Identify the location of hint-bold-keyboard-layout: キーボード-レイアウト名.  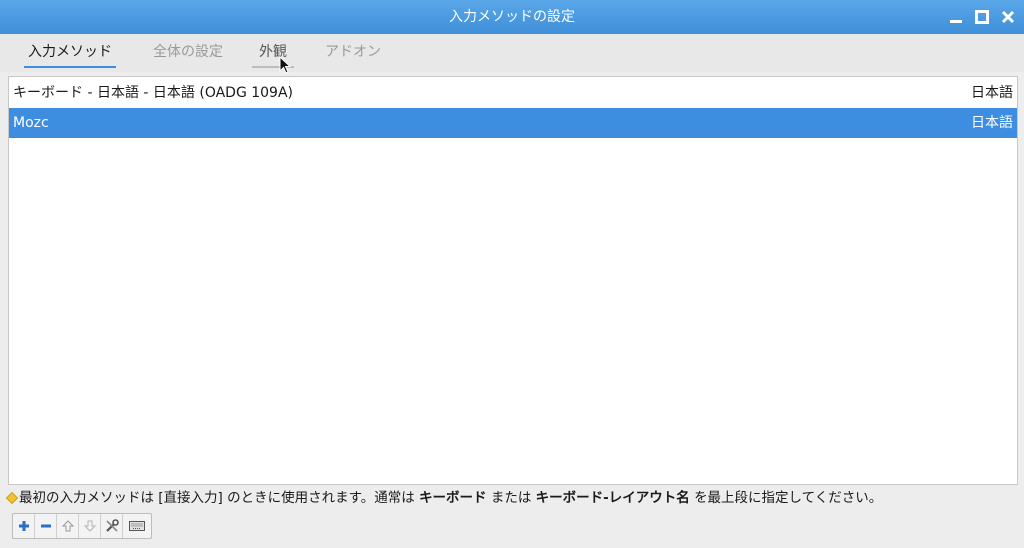
(612, 498).